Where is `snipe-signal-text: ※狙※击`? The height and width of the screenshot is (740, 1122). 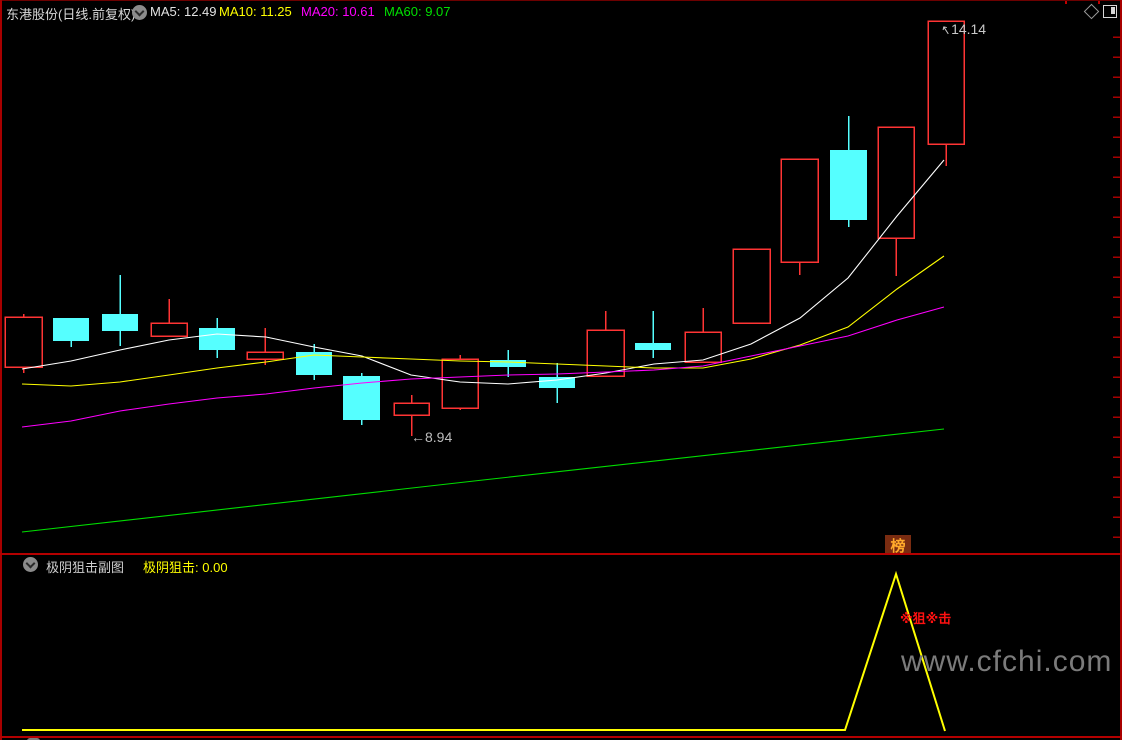
snipe-signal-text: ※狙※击 is located at coordinates (926, 618).